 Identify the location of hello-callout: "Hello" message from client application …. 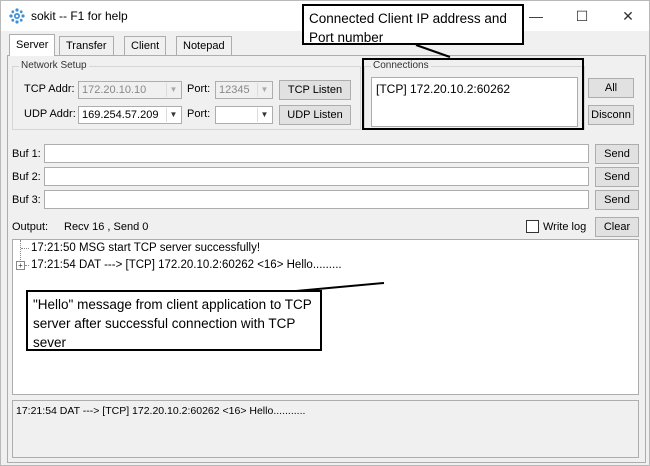
(174, 320).